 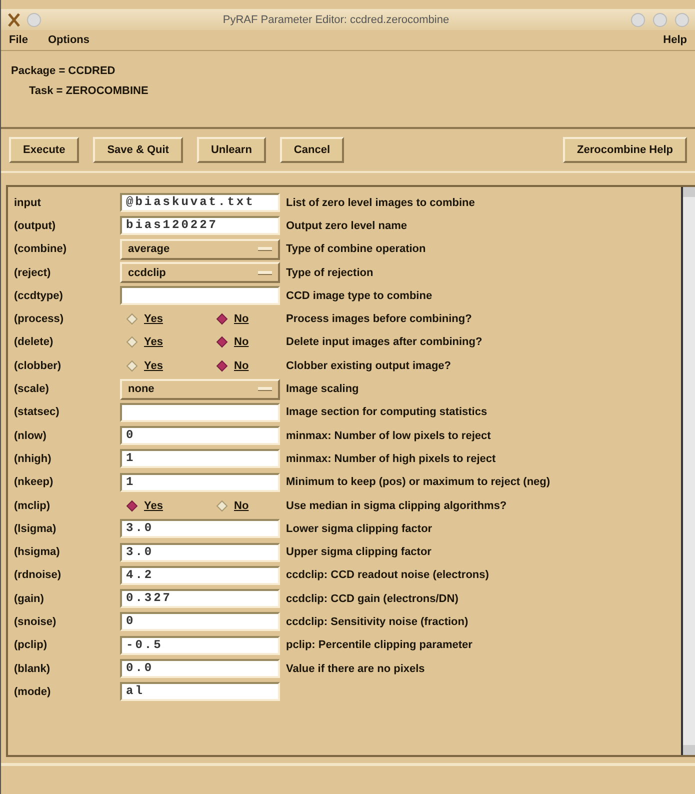 I want to click on window-menu-icon, so click(x=34, y=19).